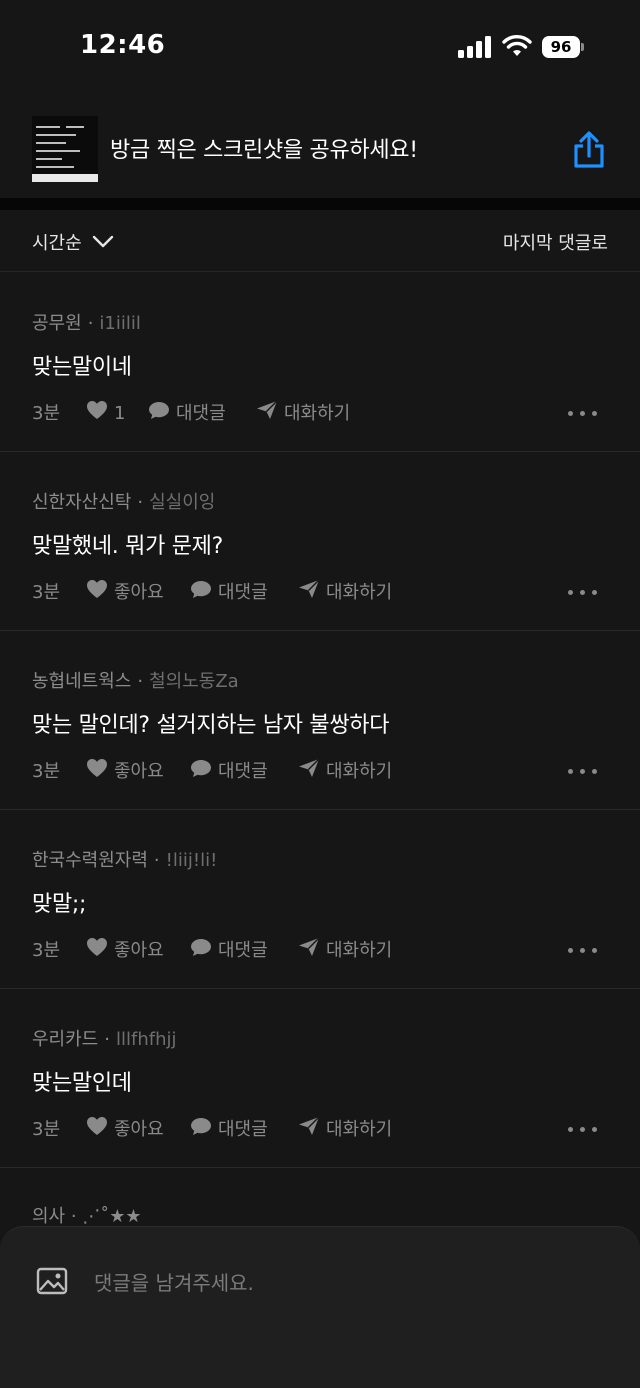 This screenshot has width=640, height=1388. What do you see at coordinates (82, 367) in the screenshot?
I see `comment-text: 맞는말이네` at bounding box center [82, 367].